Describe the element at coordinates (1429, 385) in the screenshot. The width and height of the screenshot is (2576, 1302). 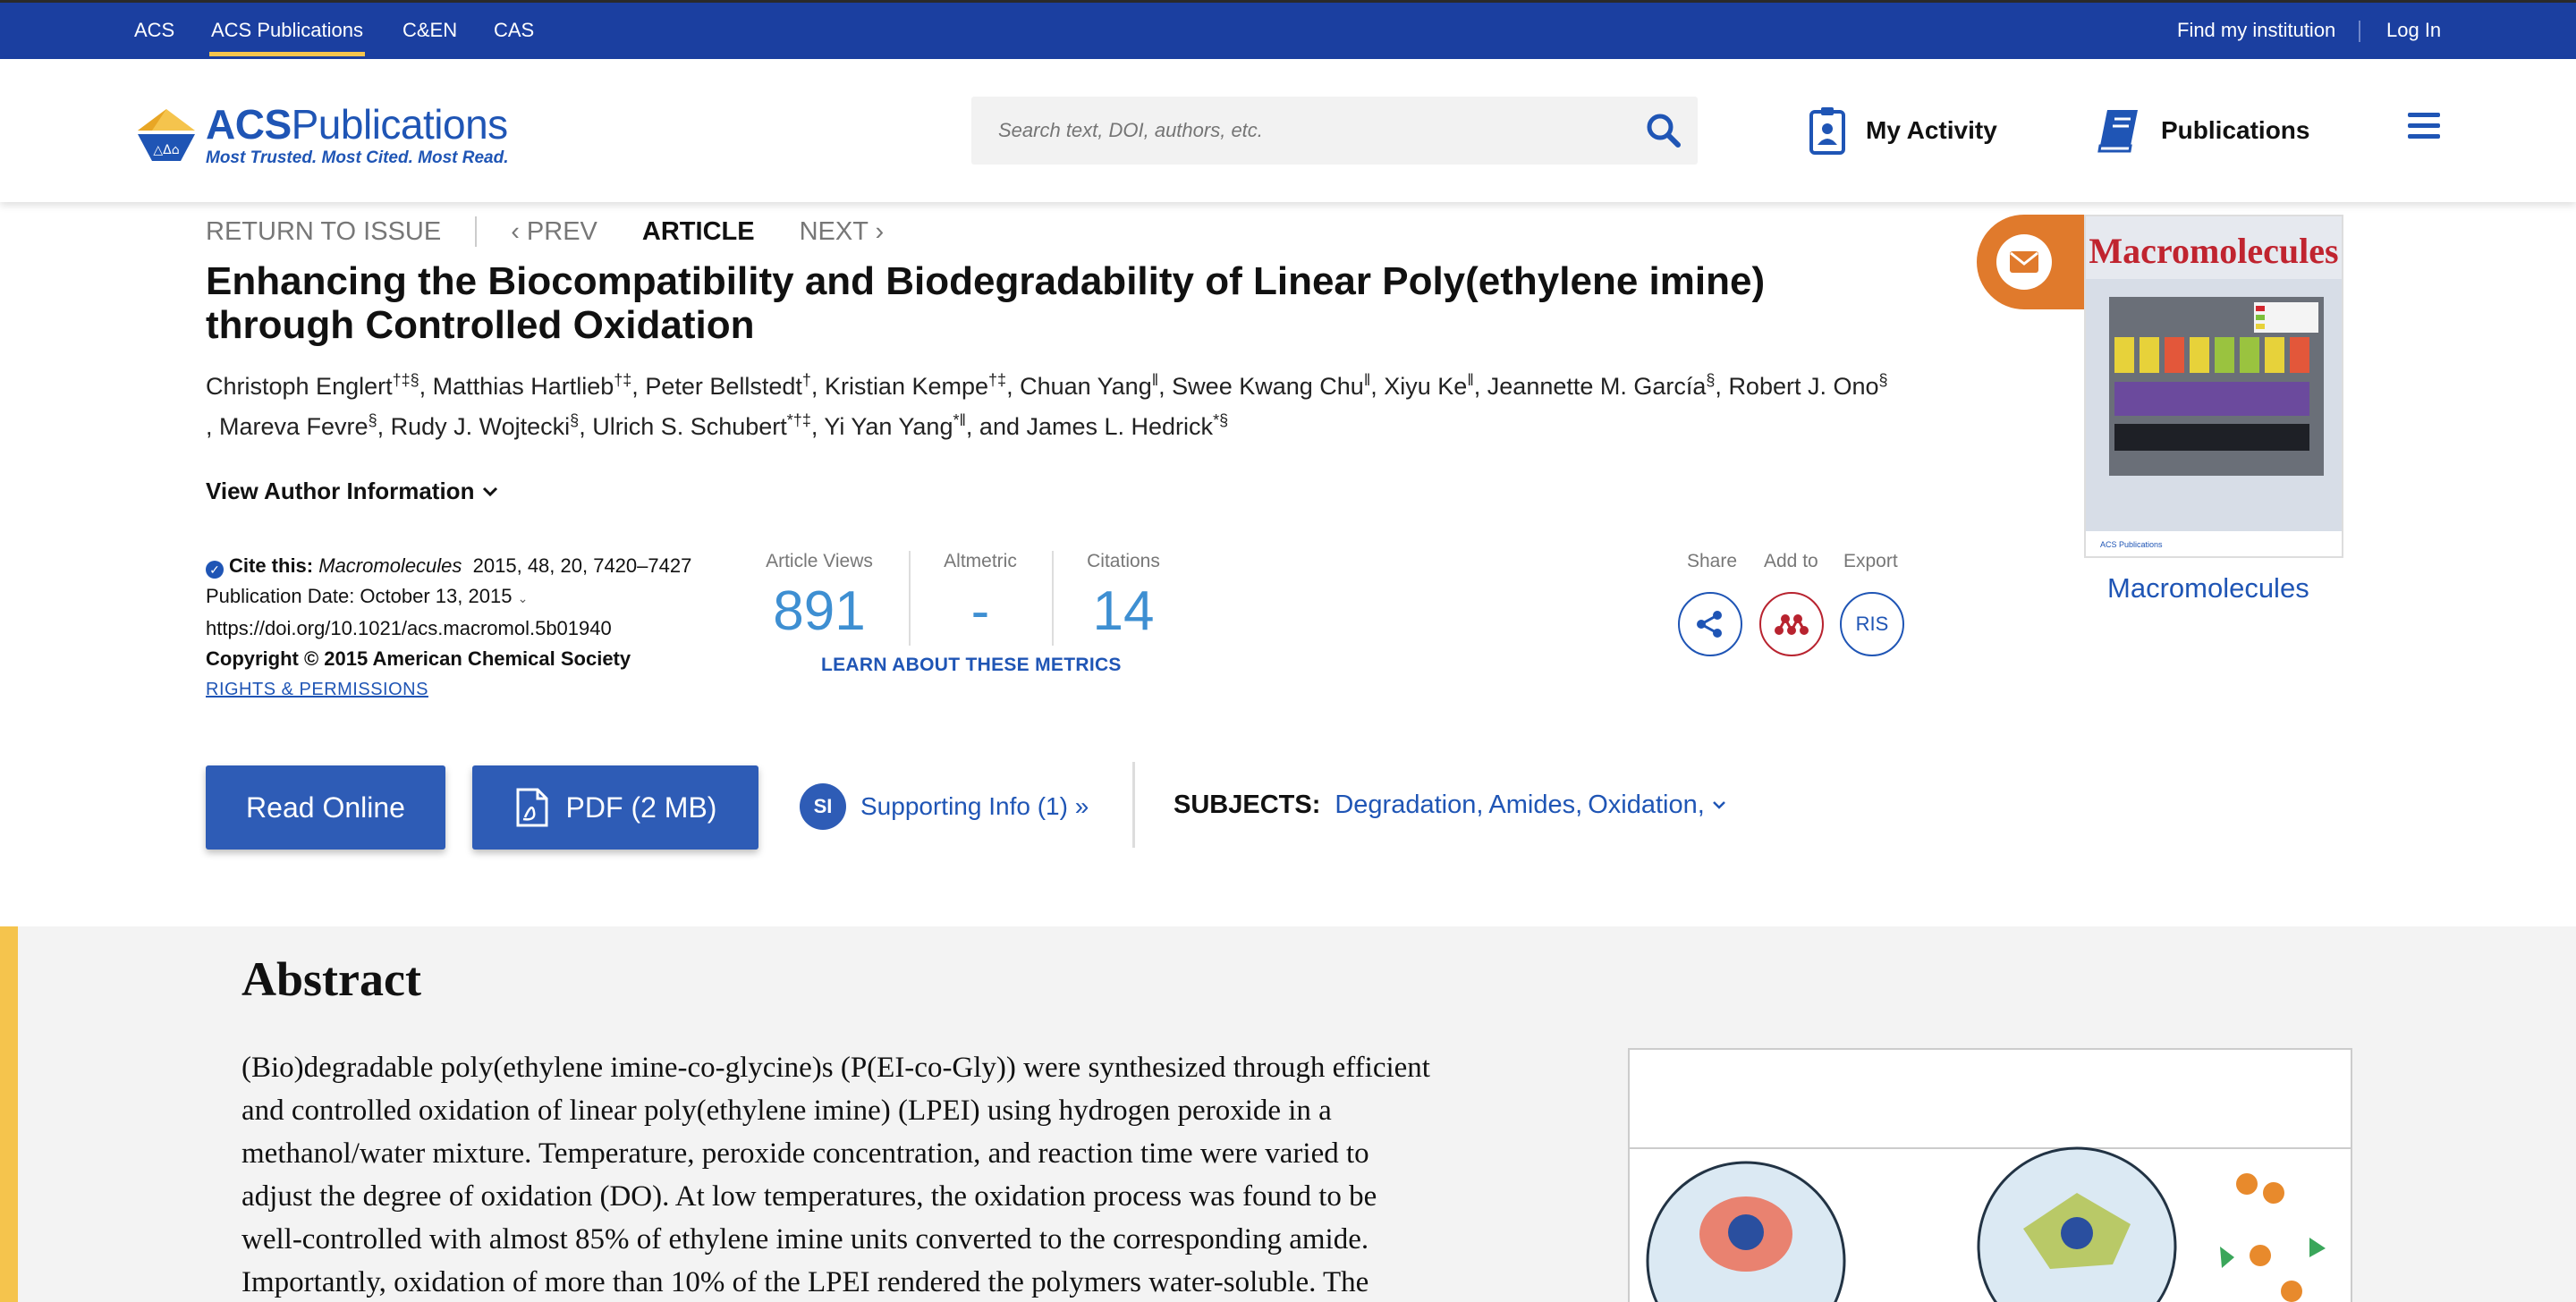
I see `author: Xiyu Keǁ` at that location.